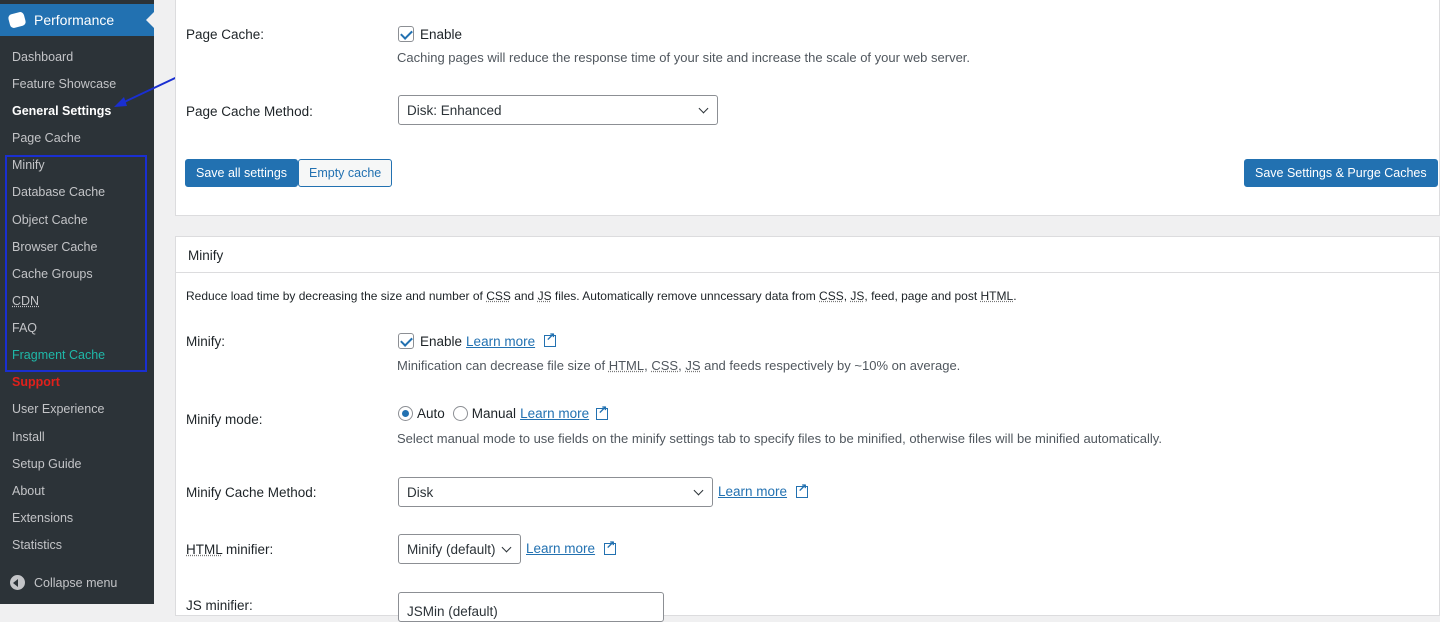 Image resolution: width=1440 pixels, height=622 pixels. What do you see at coordinates (242, 173) in the screenshot?
I see `save-all-settings-button: Save all settings` at bounding box center [242, 173].